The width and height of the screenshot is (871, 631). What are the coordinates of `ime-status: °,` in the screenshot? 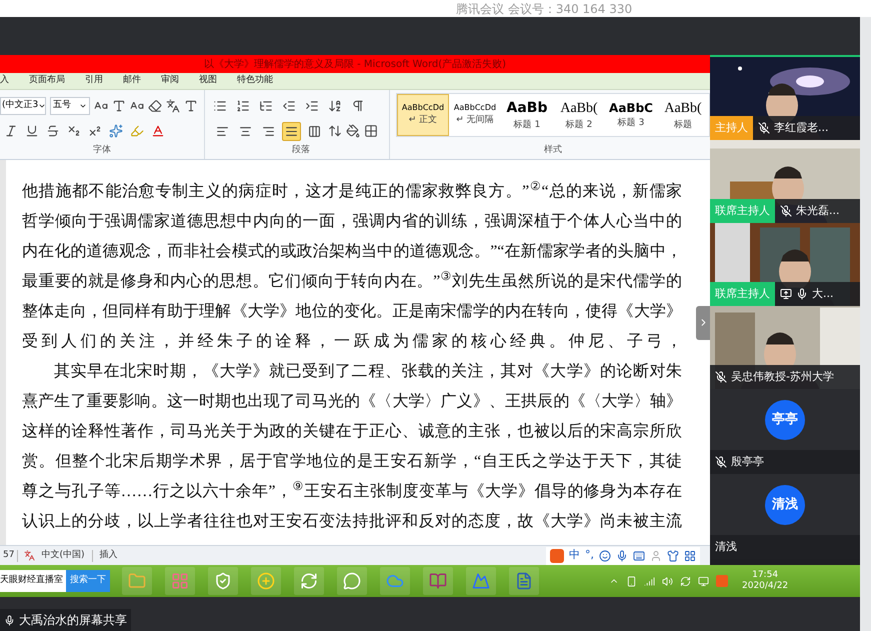 It's located at (589, 555).